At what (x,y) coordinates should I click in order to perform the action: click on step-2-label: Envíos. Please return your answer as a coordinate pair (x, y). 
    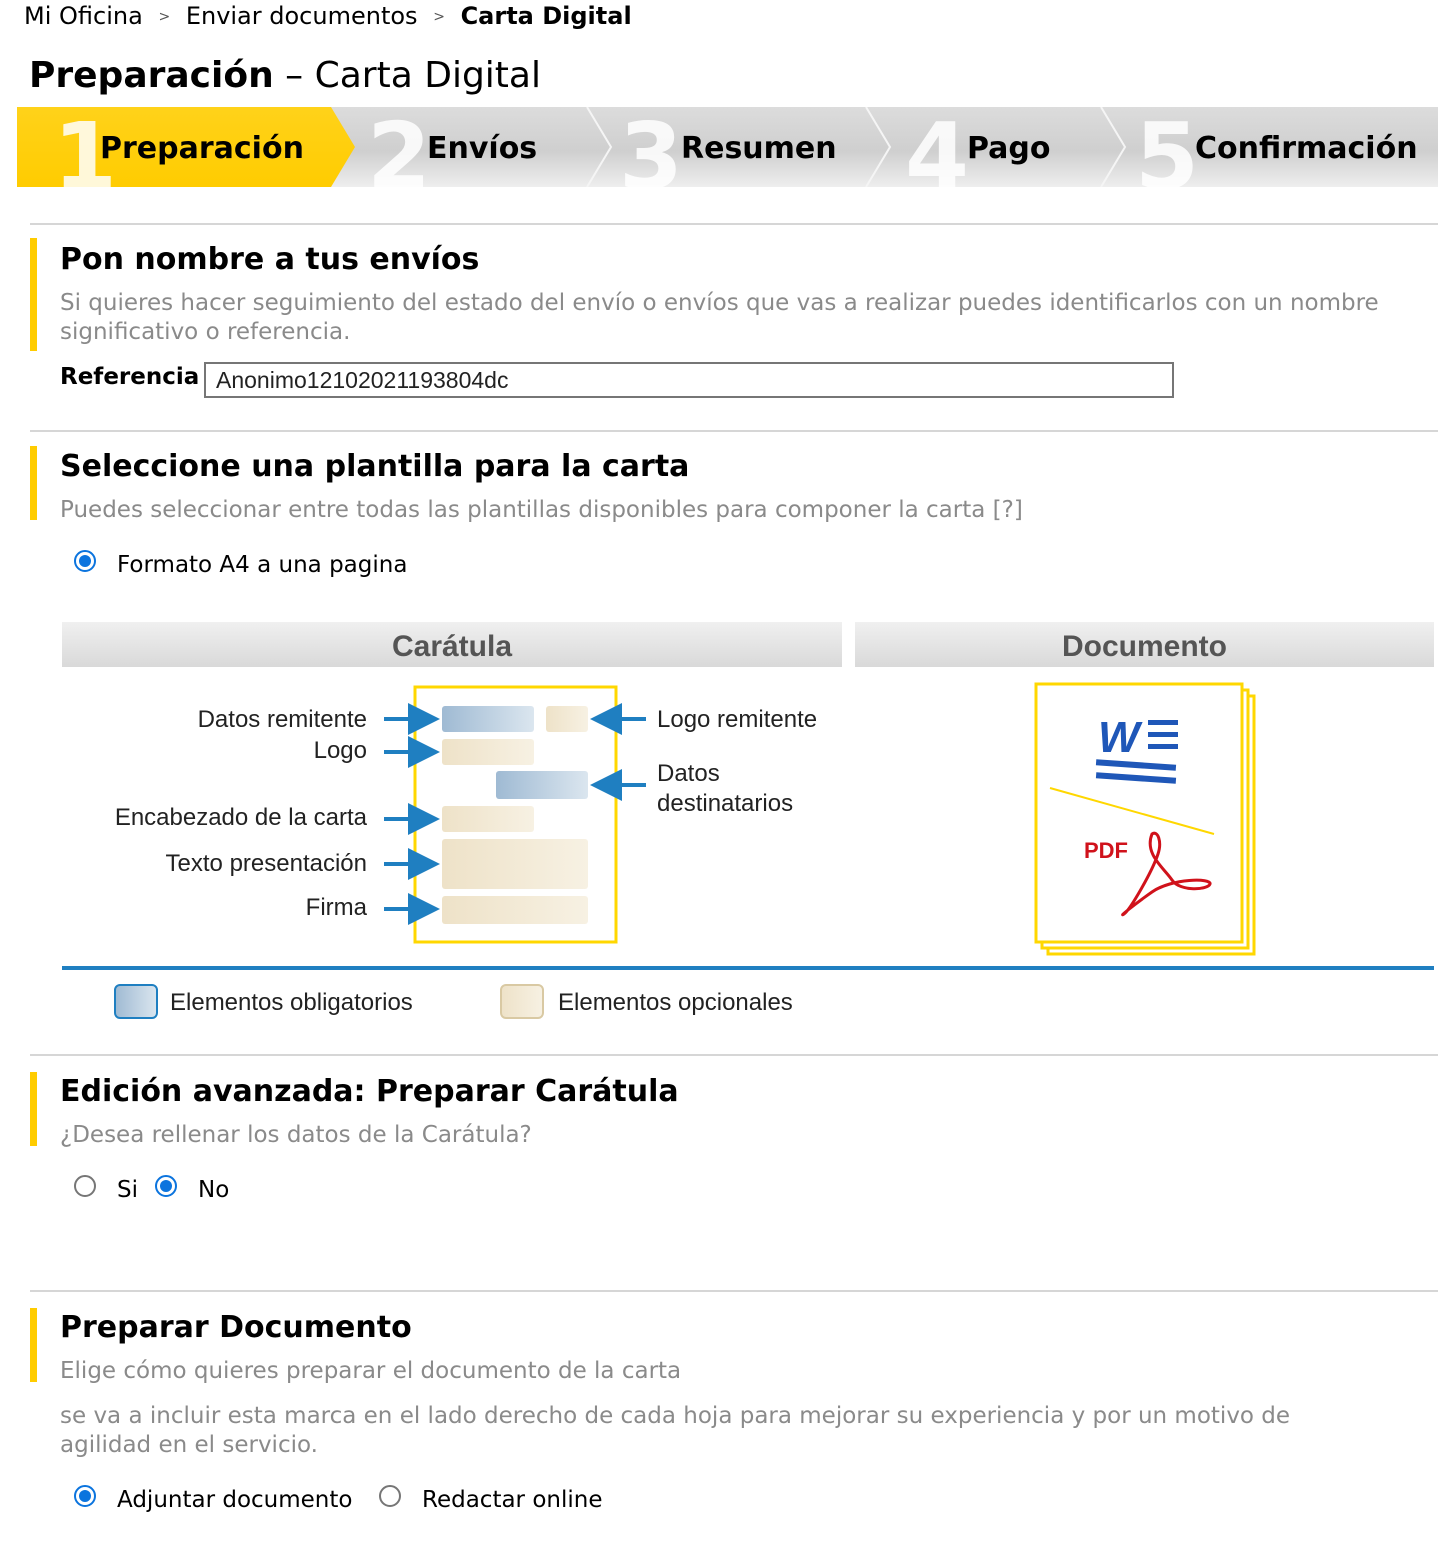
    Looking at the image, I should click on (482, 148).